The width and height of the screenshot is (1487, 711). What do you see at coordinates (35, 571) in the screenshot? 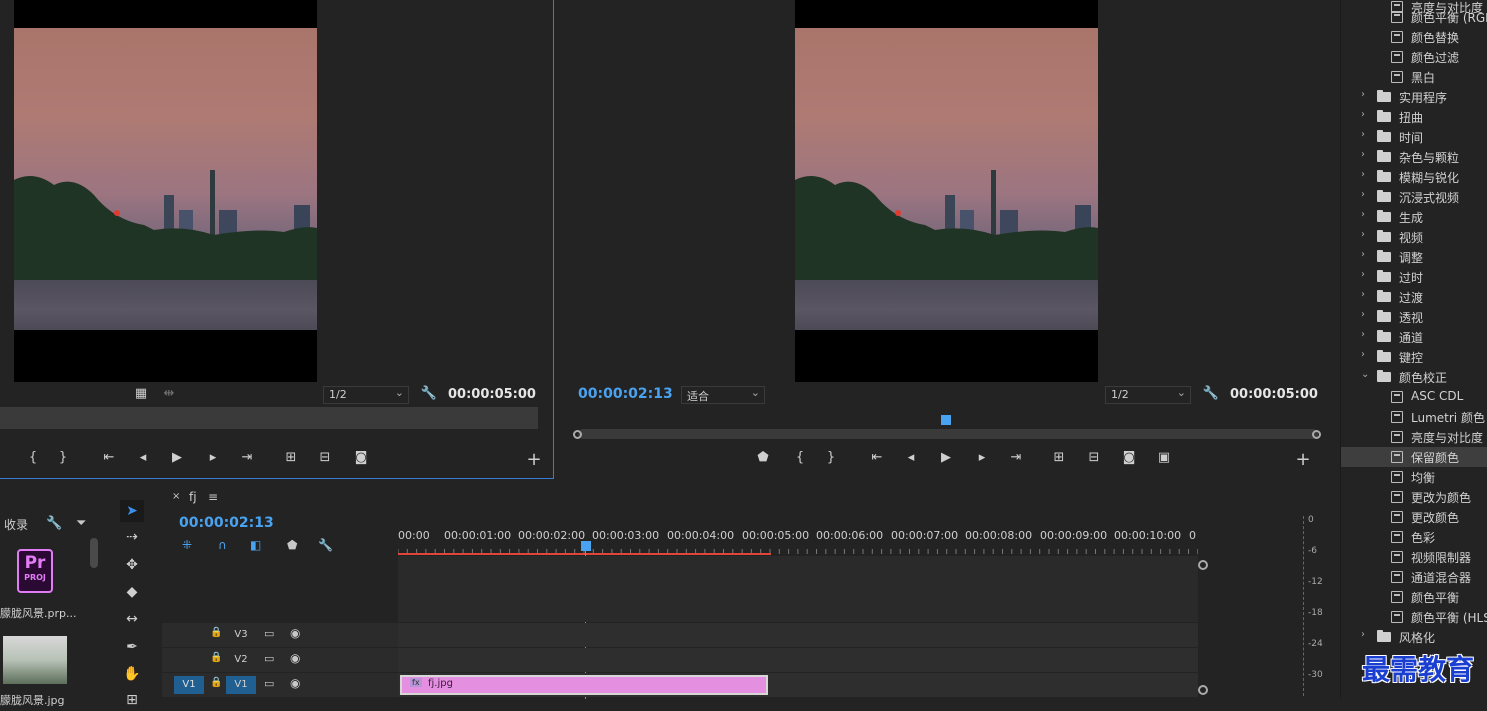
I see `project-file-icon: Pr PROJ` at bounding box center [35, 571].